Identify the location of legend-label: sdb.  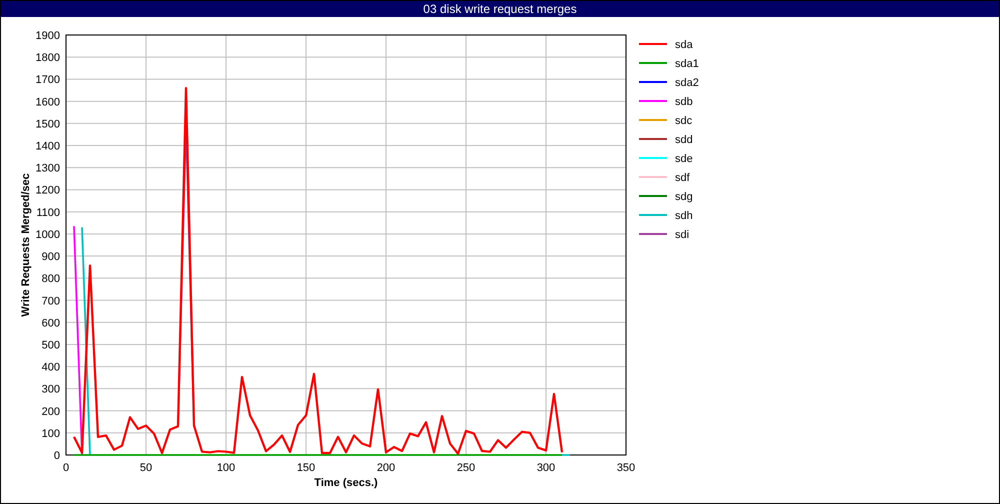
(684, 102).